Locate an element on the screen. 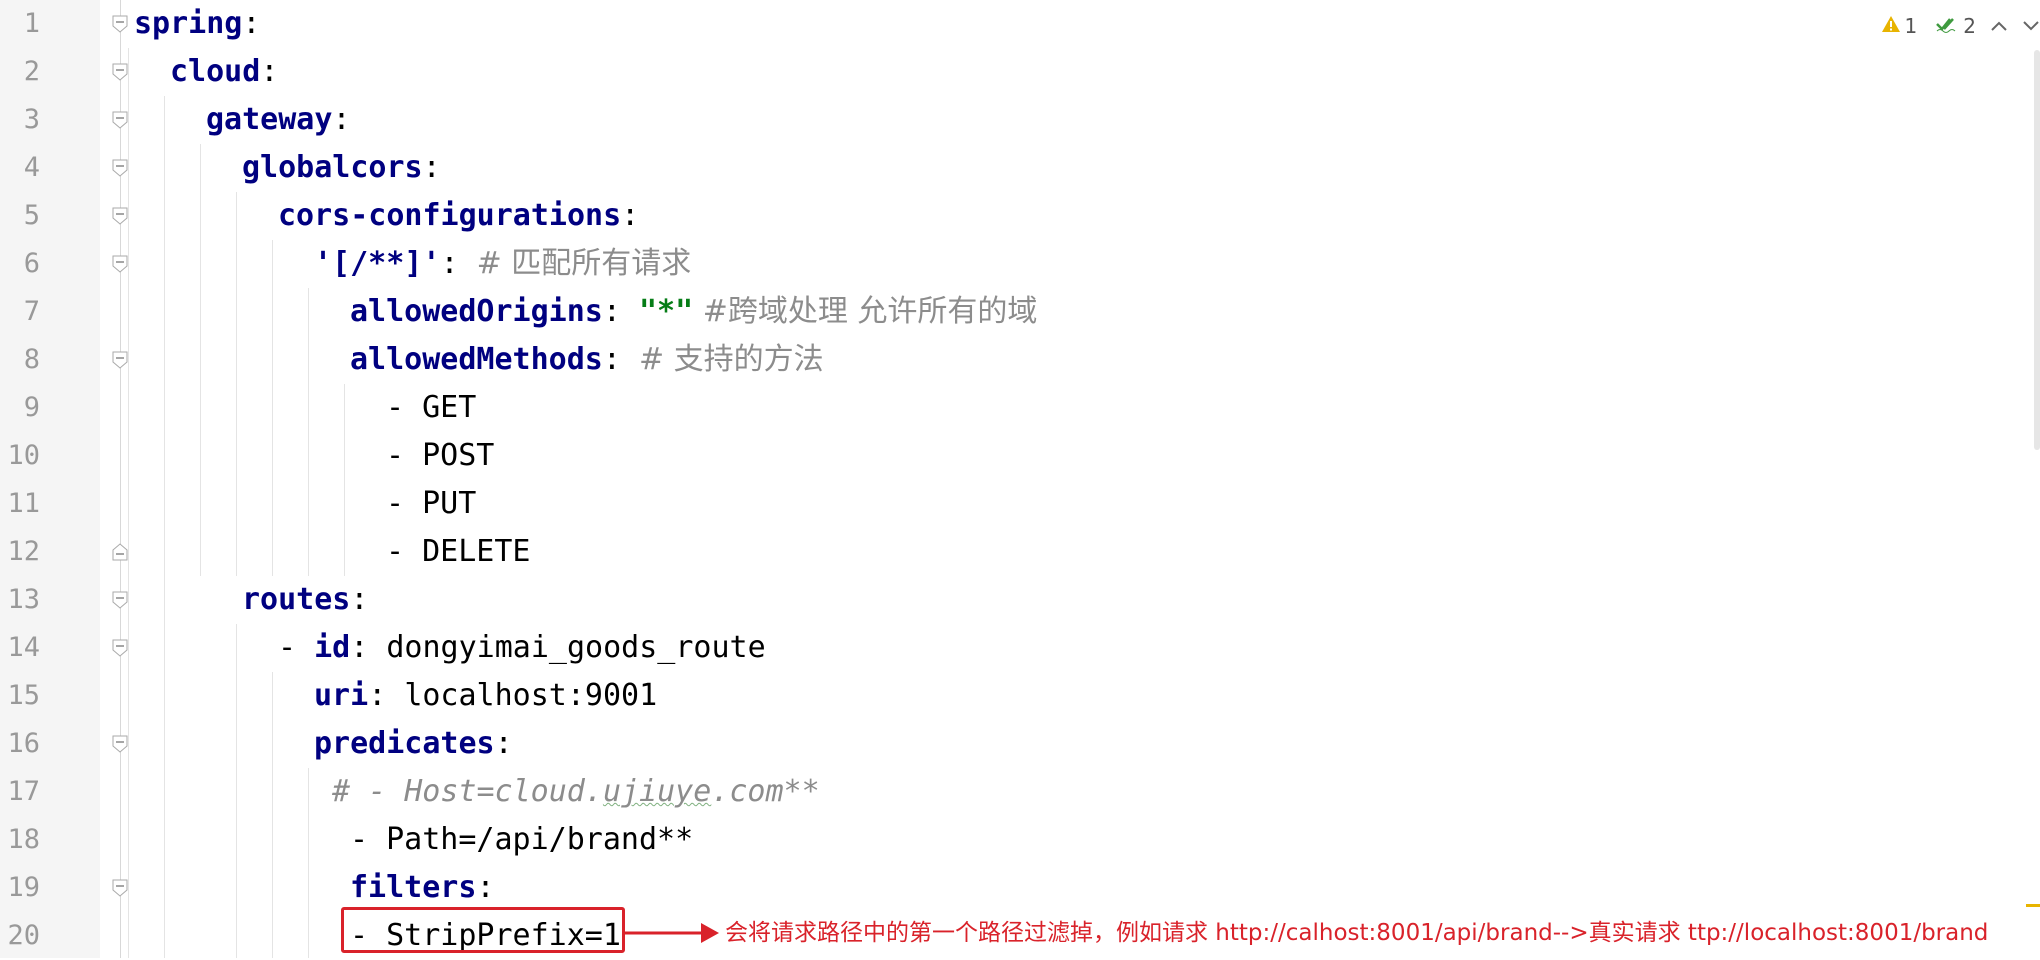 Image resolution: width=2040 pixels, height=960 pixels. code-line: filters: is located at coordinates (422, 888).